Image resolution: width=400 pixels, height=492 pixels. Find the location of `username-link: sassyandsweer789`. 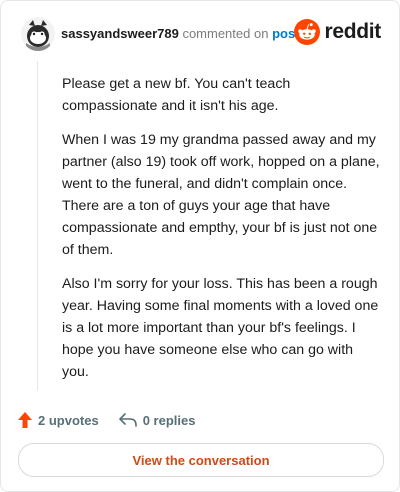

username-link: sassyandsweer789 is located at coordinates (120, 33).